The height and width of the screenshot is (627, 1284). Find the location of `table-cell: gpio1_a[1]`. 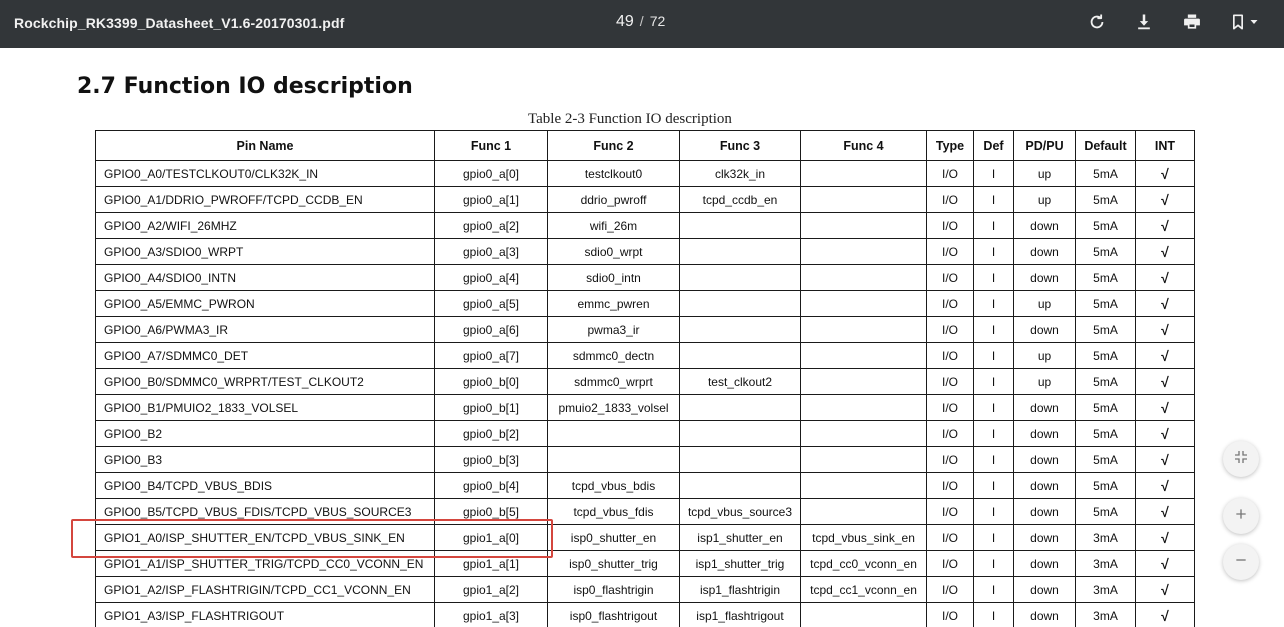

table-cell: gpio1_a[1] is located at coordinates (491, 563).